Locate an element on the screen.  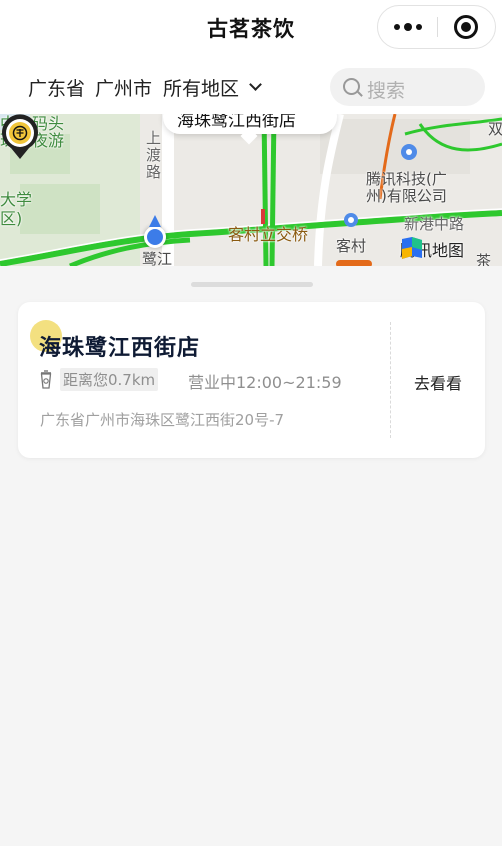
province-selector: 广东省 is located at coordinates (56, 87).